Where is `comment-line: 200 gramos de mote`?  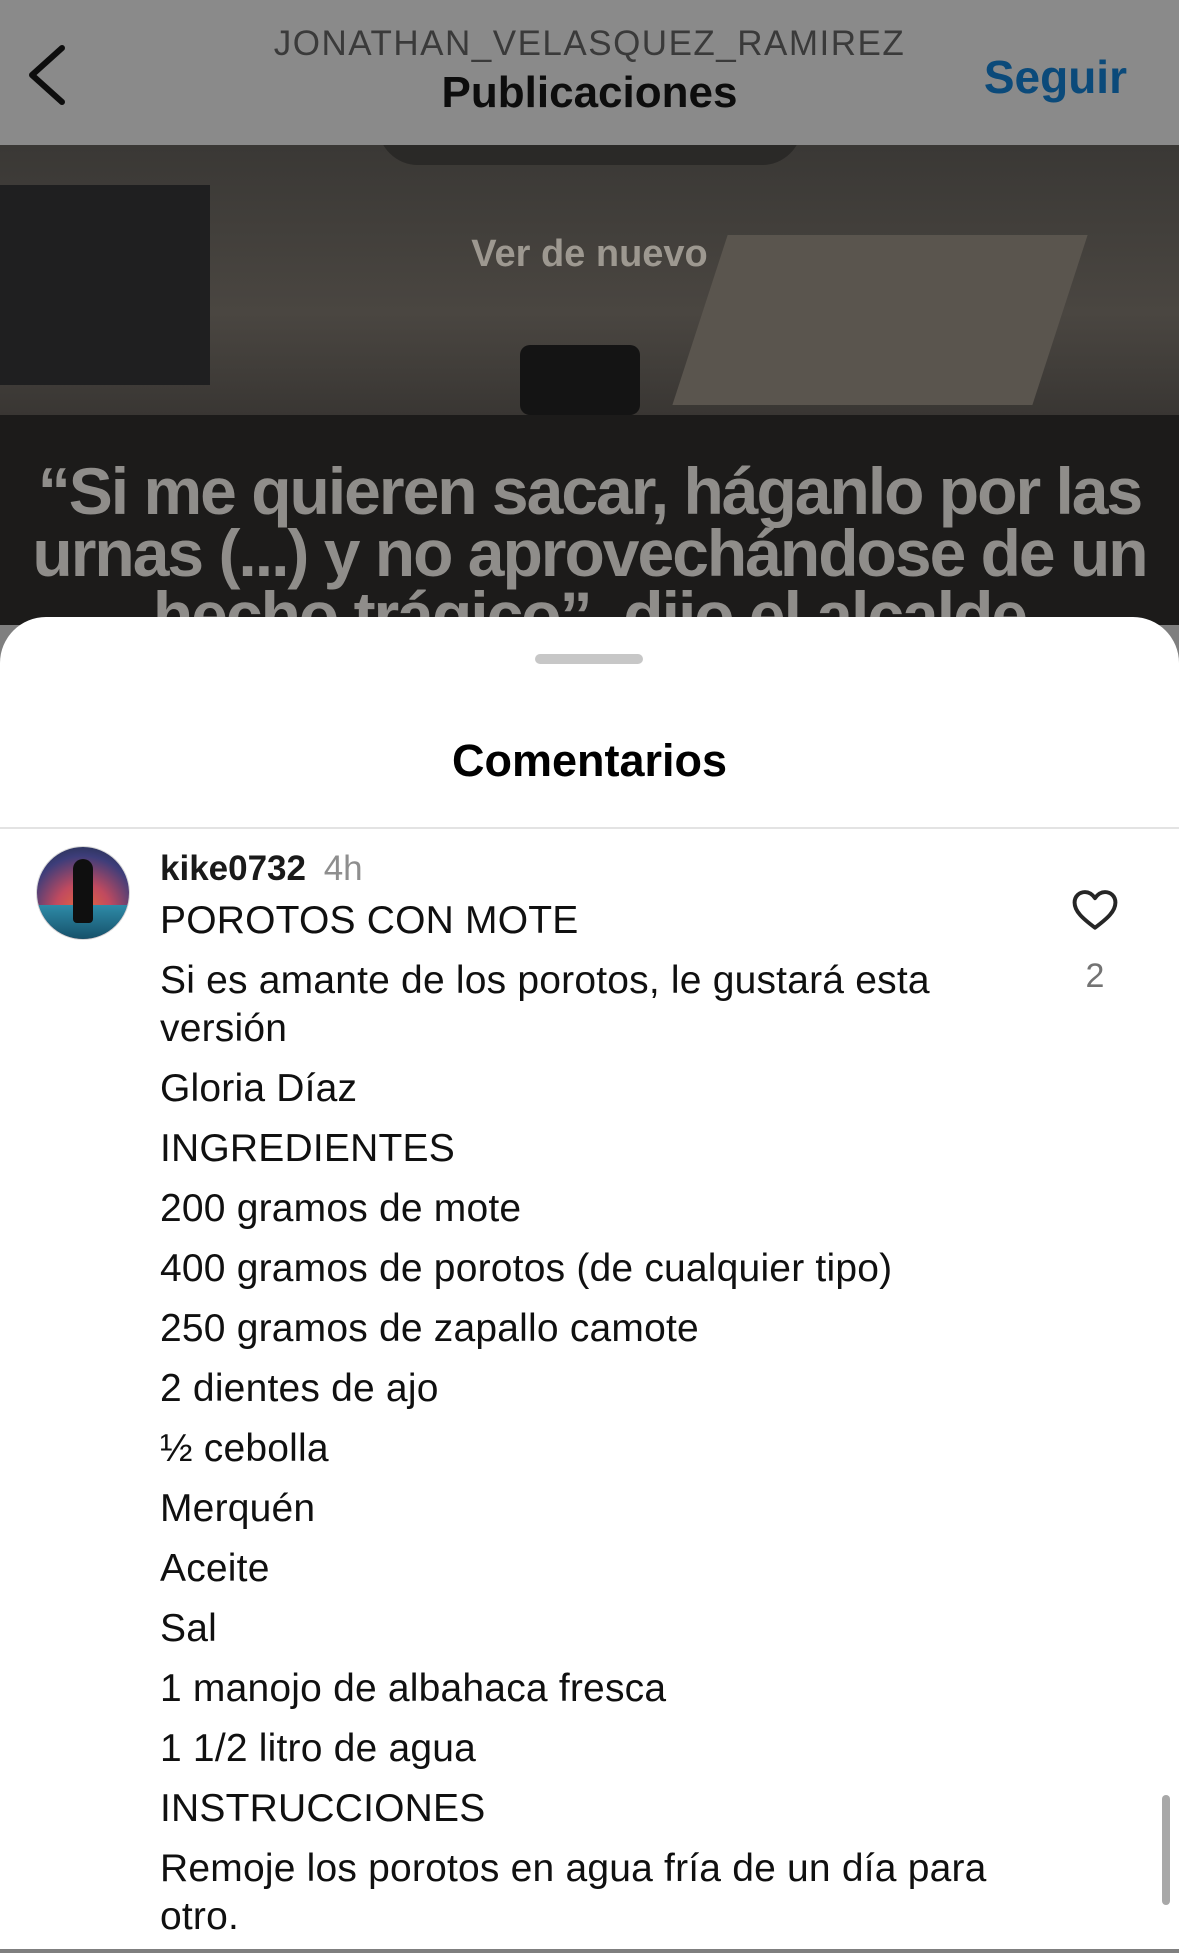 comment-line: 200 gramos de mote is located at coordinates (341, 1208).